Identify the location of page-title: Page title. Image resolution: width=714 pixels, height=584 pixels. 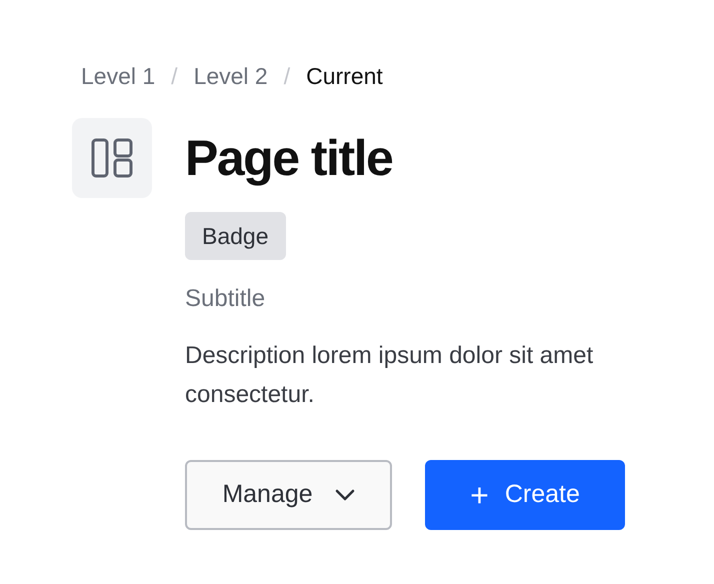
(288, 158).